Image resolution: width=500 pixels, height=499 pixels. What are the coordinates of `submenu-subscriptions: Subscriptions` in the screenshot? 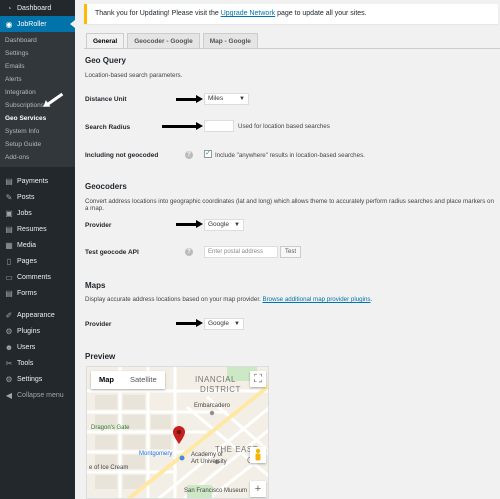 It's located at (37, 105).